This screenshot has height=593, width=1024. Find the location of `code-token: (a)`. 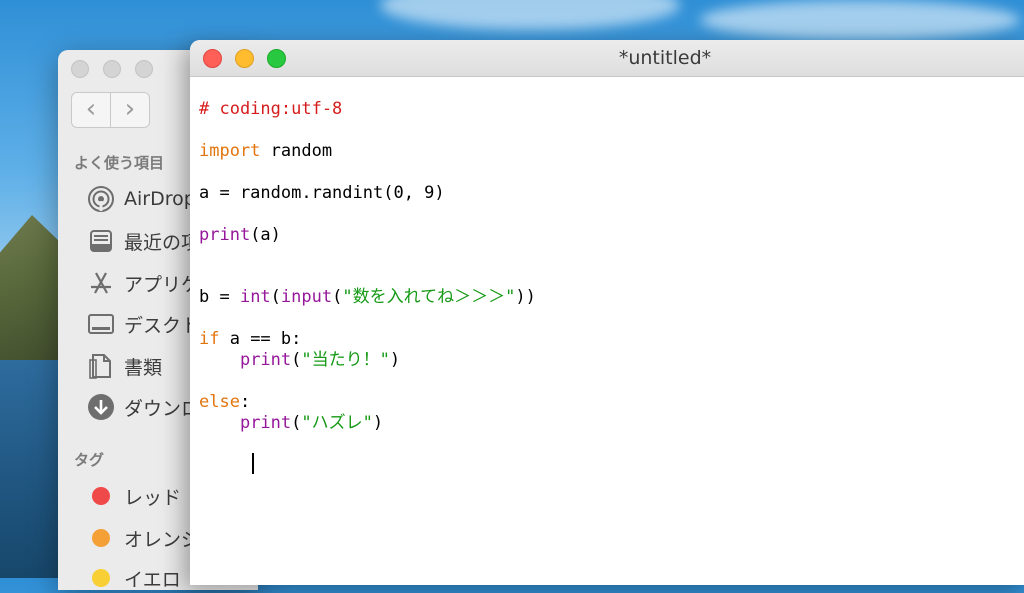

code-token: (a) is located at coordinates (265, 235).